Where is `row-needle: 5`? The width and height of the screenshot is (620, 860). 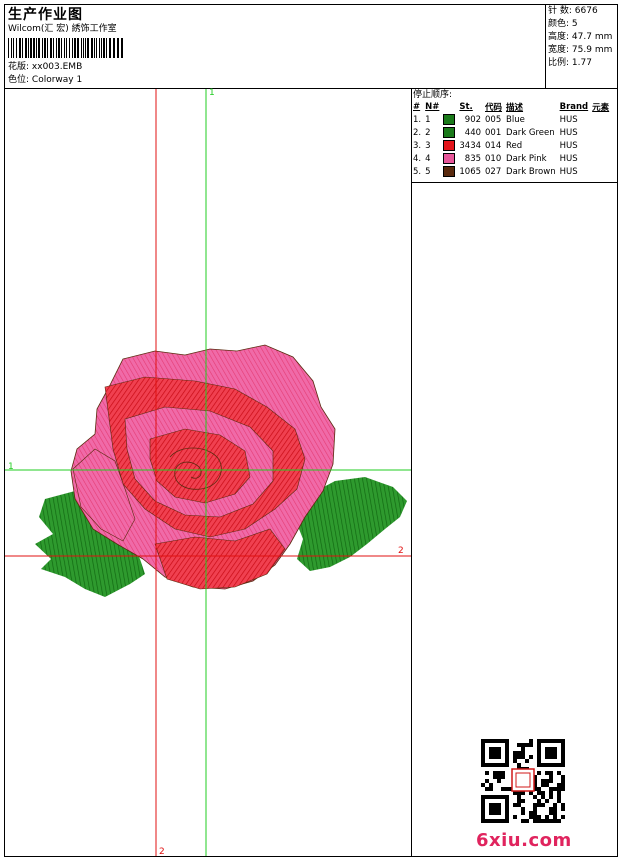 row-needle: 5 is located at coordinates (428, 171).